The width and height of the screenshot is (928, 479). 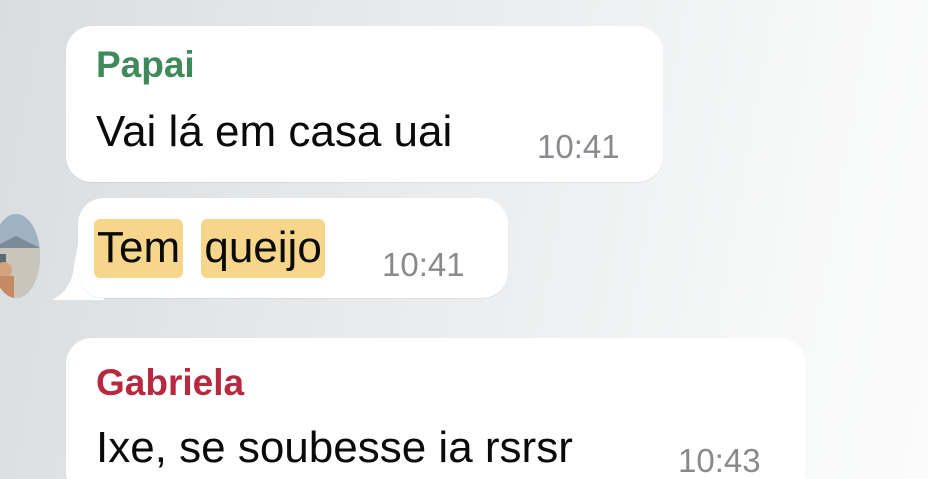 What do you see at coordinates (263, 248) in the screenshot?
I see `highlighted-word: queijo` at bounding box center [263, 248].